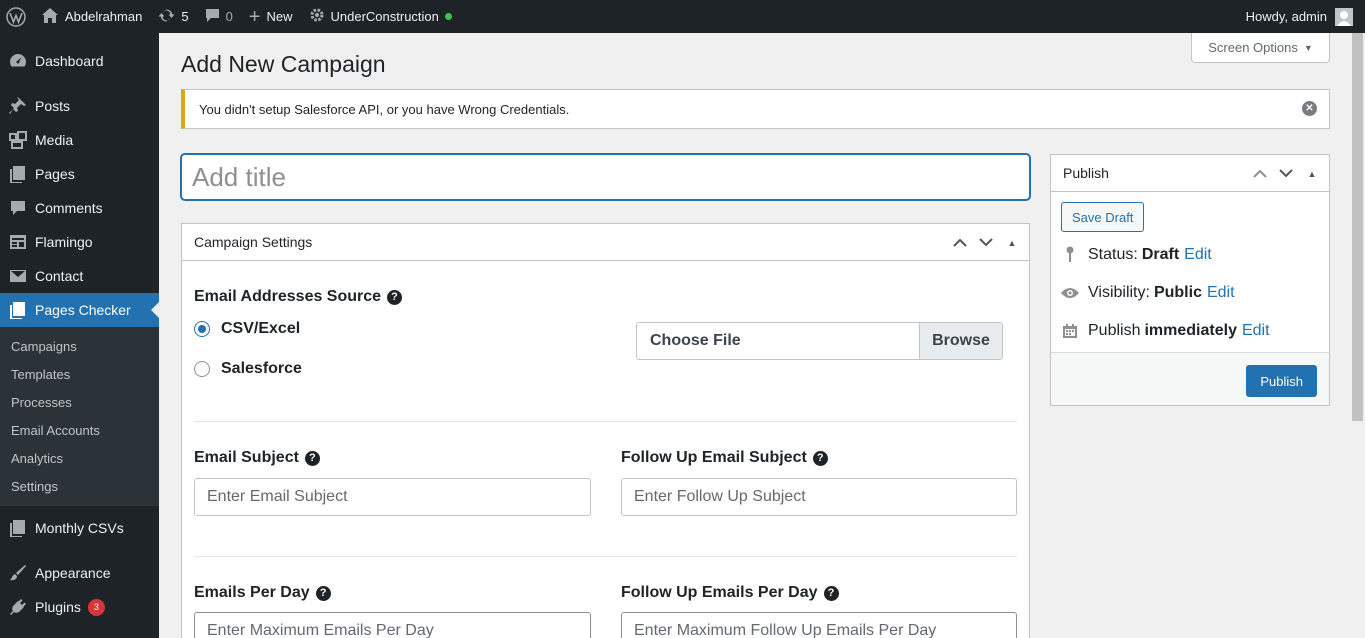 This screenshot has height=638, width=1365. Describe the element at coordinates (1190, 378) in the screenshot. I see `publish-actions: Publish` at that location.